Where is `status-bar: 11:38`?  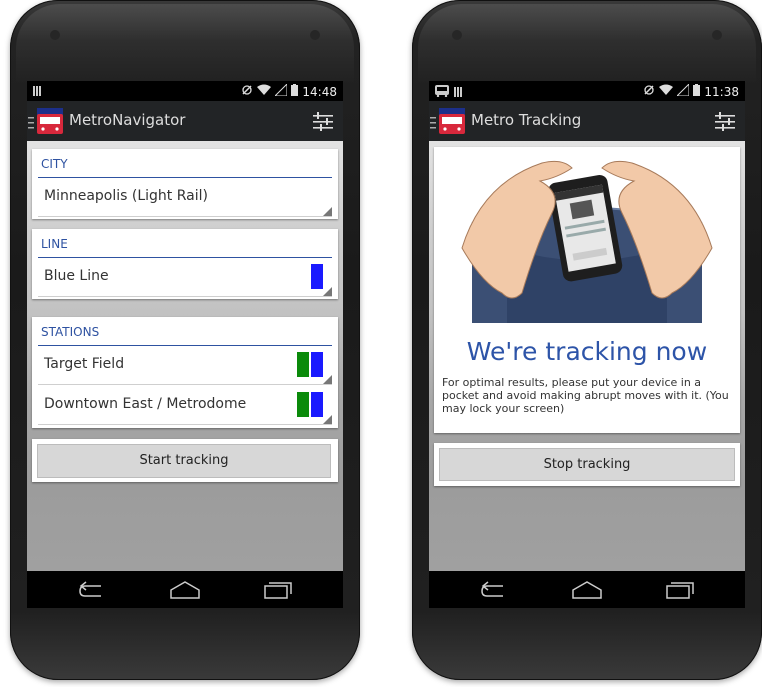
status-bar: 11:38 is located at coordinates (587, 91).